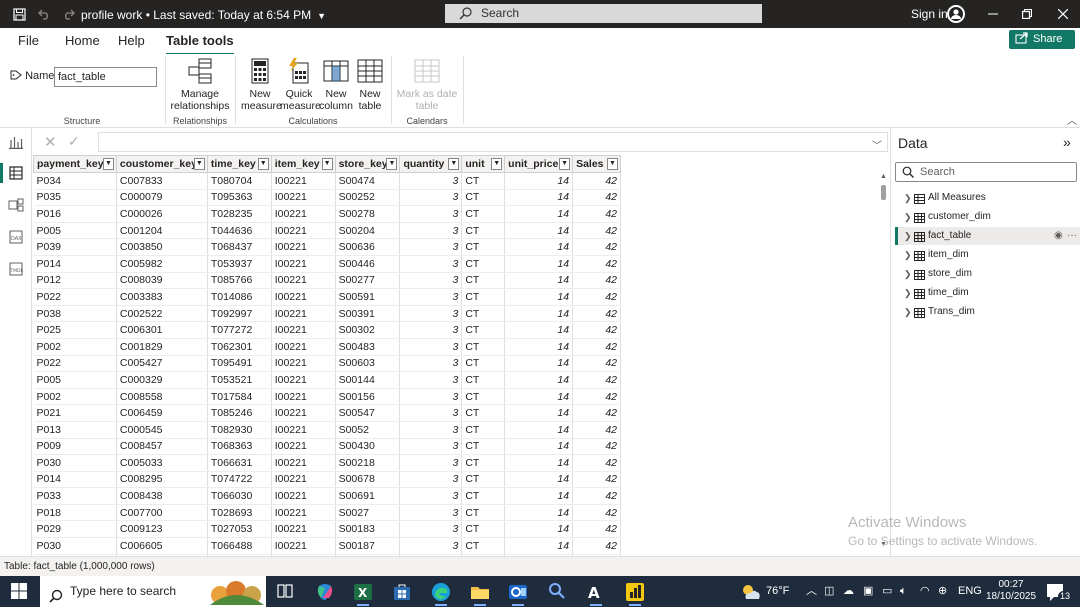 This screenshot has height=607, width=1080. I want to click on table-cell: P002, so click(75, 347).